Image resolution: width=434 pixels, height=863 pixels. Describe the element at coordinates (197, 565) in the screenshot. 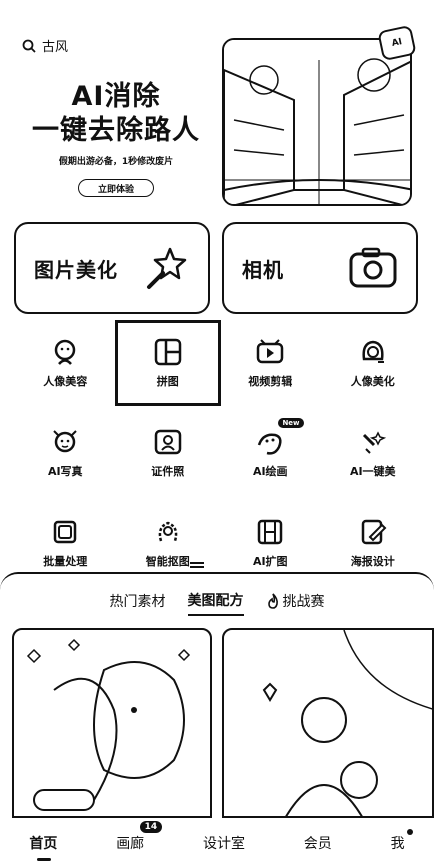

I see `drag-handle` at that location.